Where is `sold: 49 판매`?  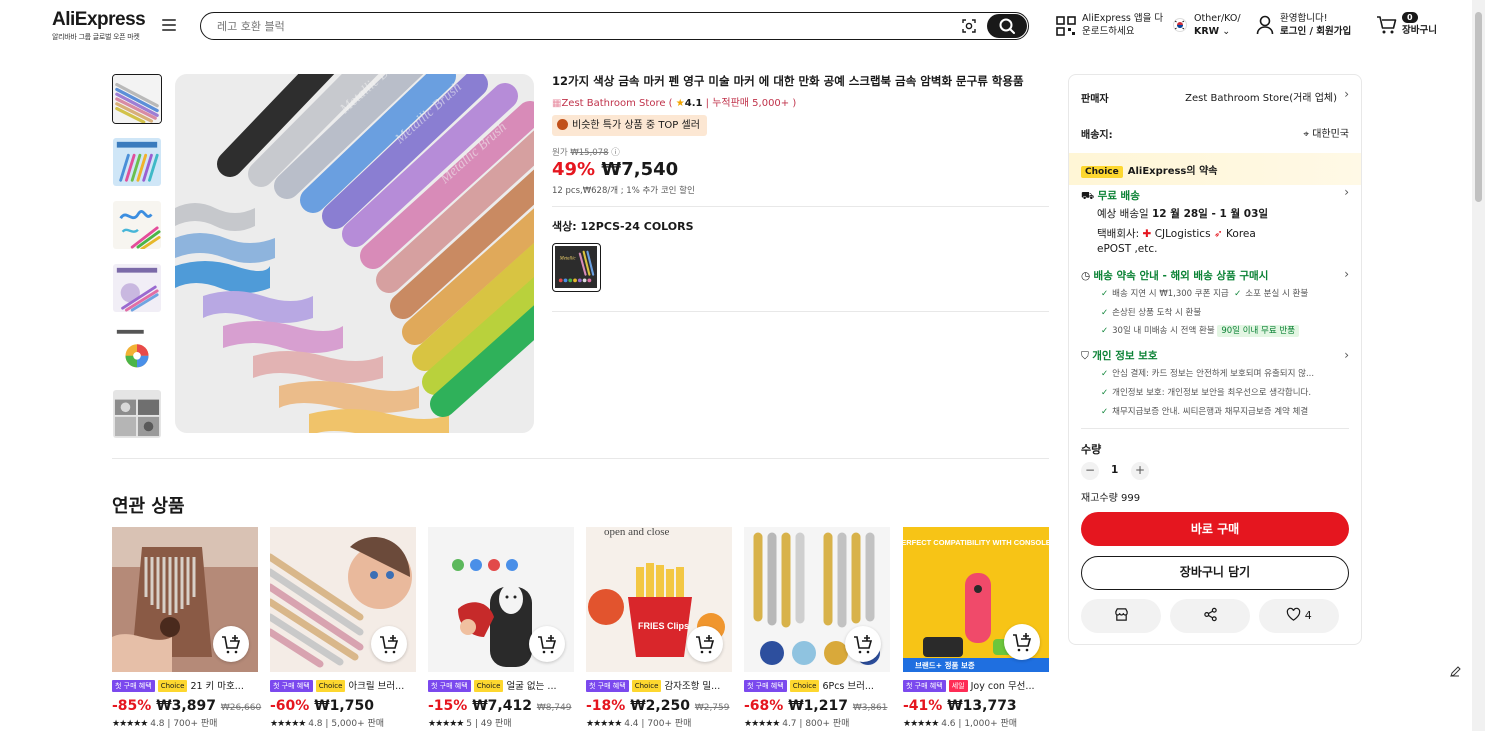
sold: 49 판매 is located at coordinates (496, 724).